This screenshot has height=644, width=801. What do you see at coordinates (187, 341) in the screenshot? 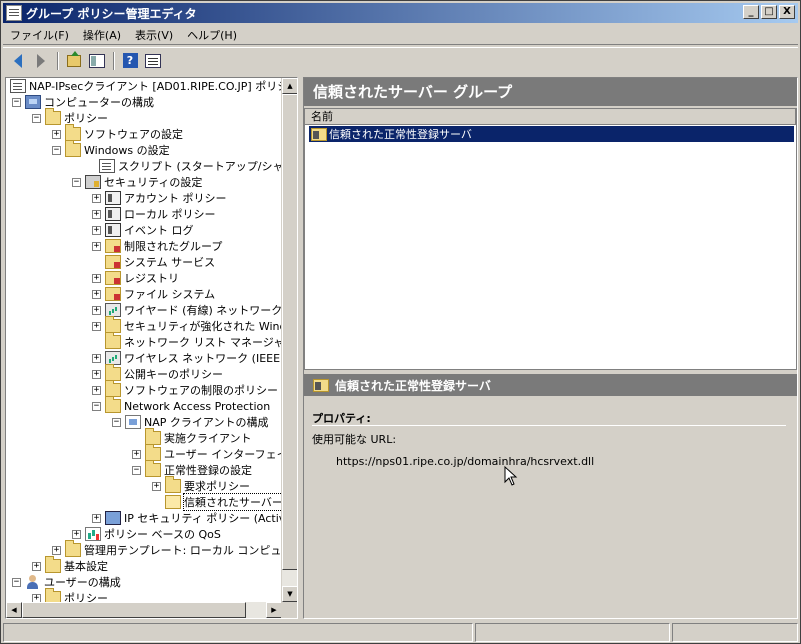
I see `tree-item: ネットワーク リスト マネージャ ポリシー` at bounding box center [187, 341].